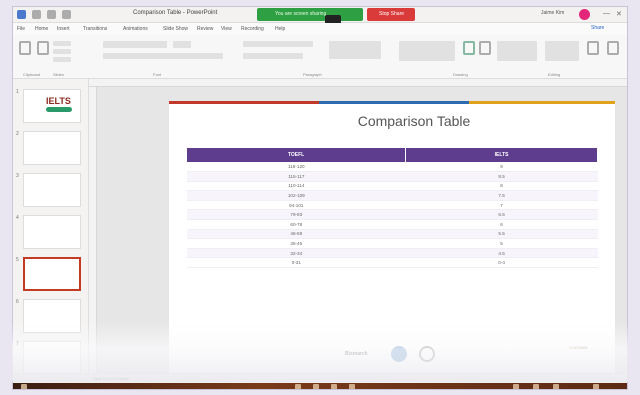  Describe the element at coordinates (296, 215) in the screenshot. I see `toefl-cell: 79-93` at that location.